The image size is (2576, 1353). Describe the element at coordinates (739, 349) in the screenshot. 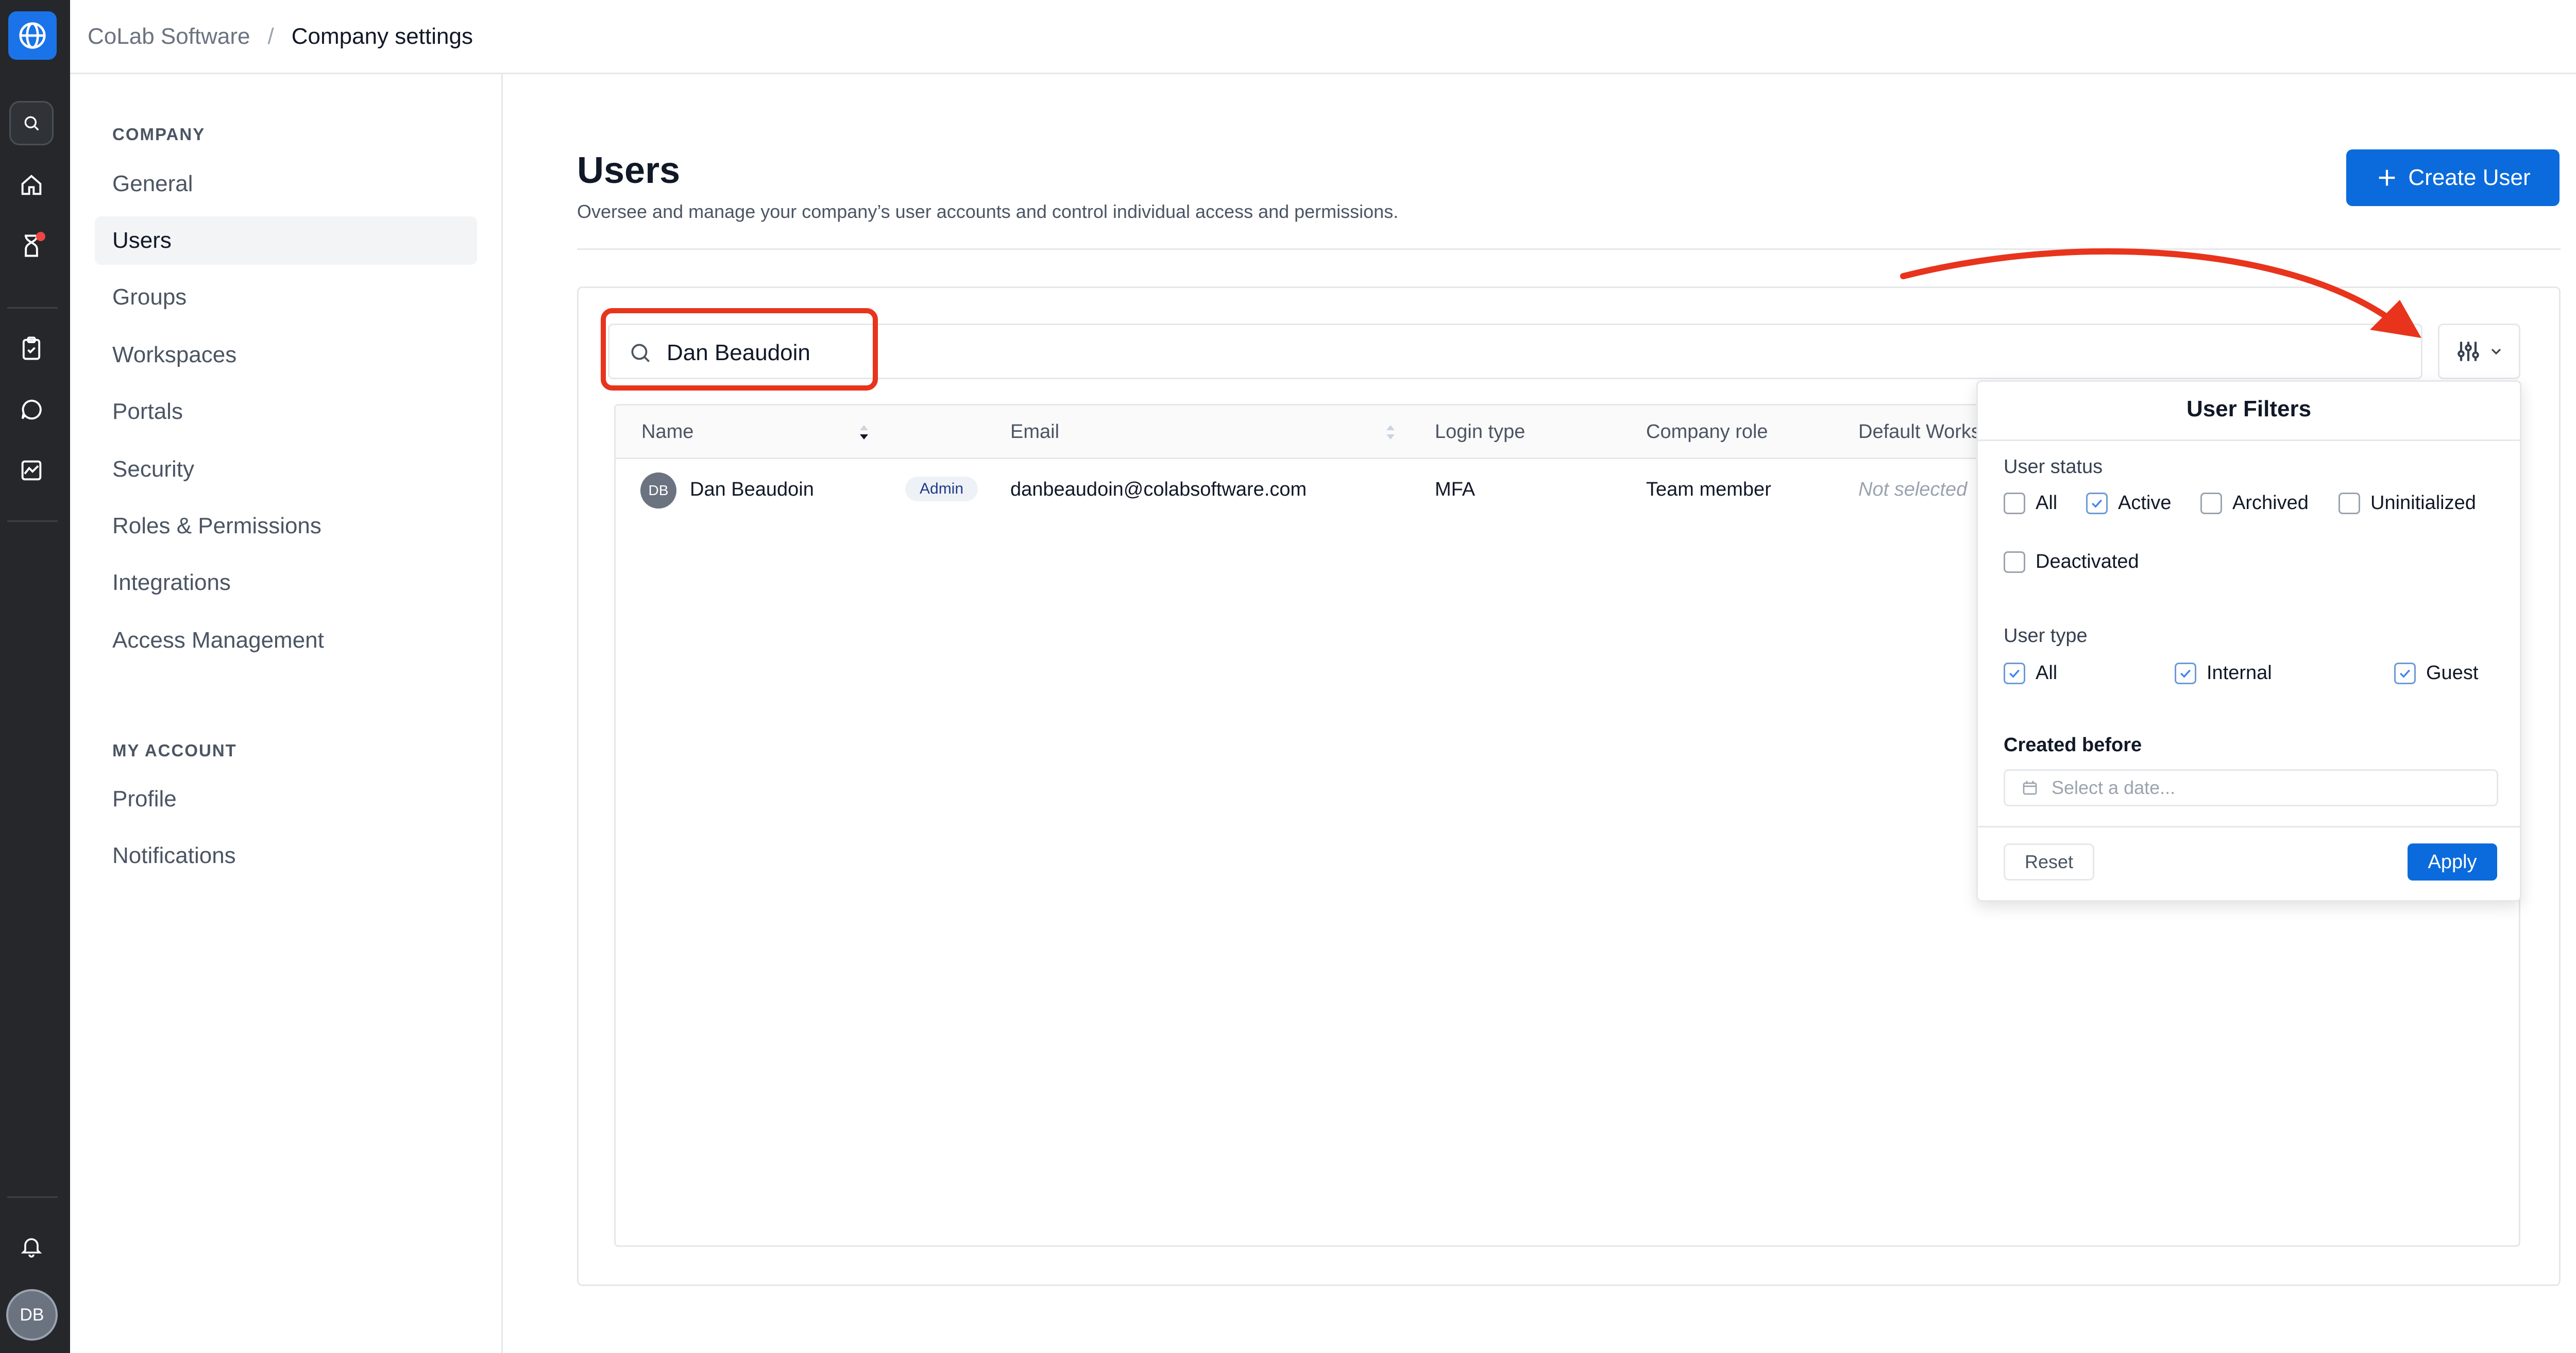

I see `search-annotation-box` at that location.